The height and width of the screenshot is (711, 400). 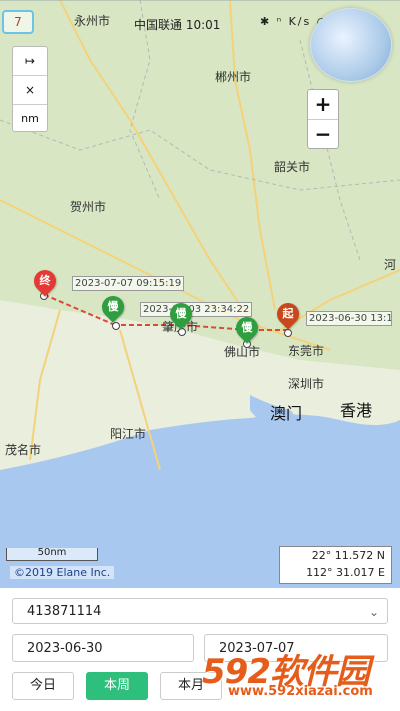 I want to click on city-label-yangjiang: 阳江市, so click(x=128, y=434).